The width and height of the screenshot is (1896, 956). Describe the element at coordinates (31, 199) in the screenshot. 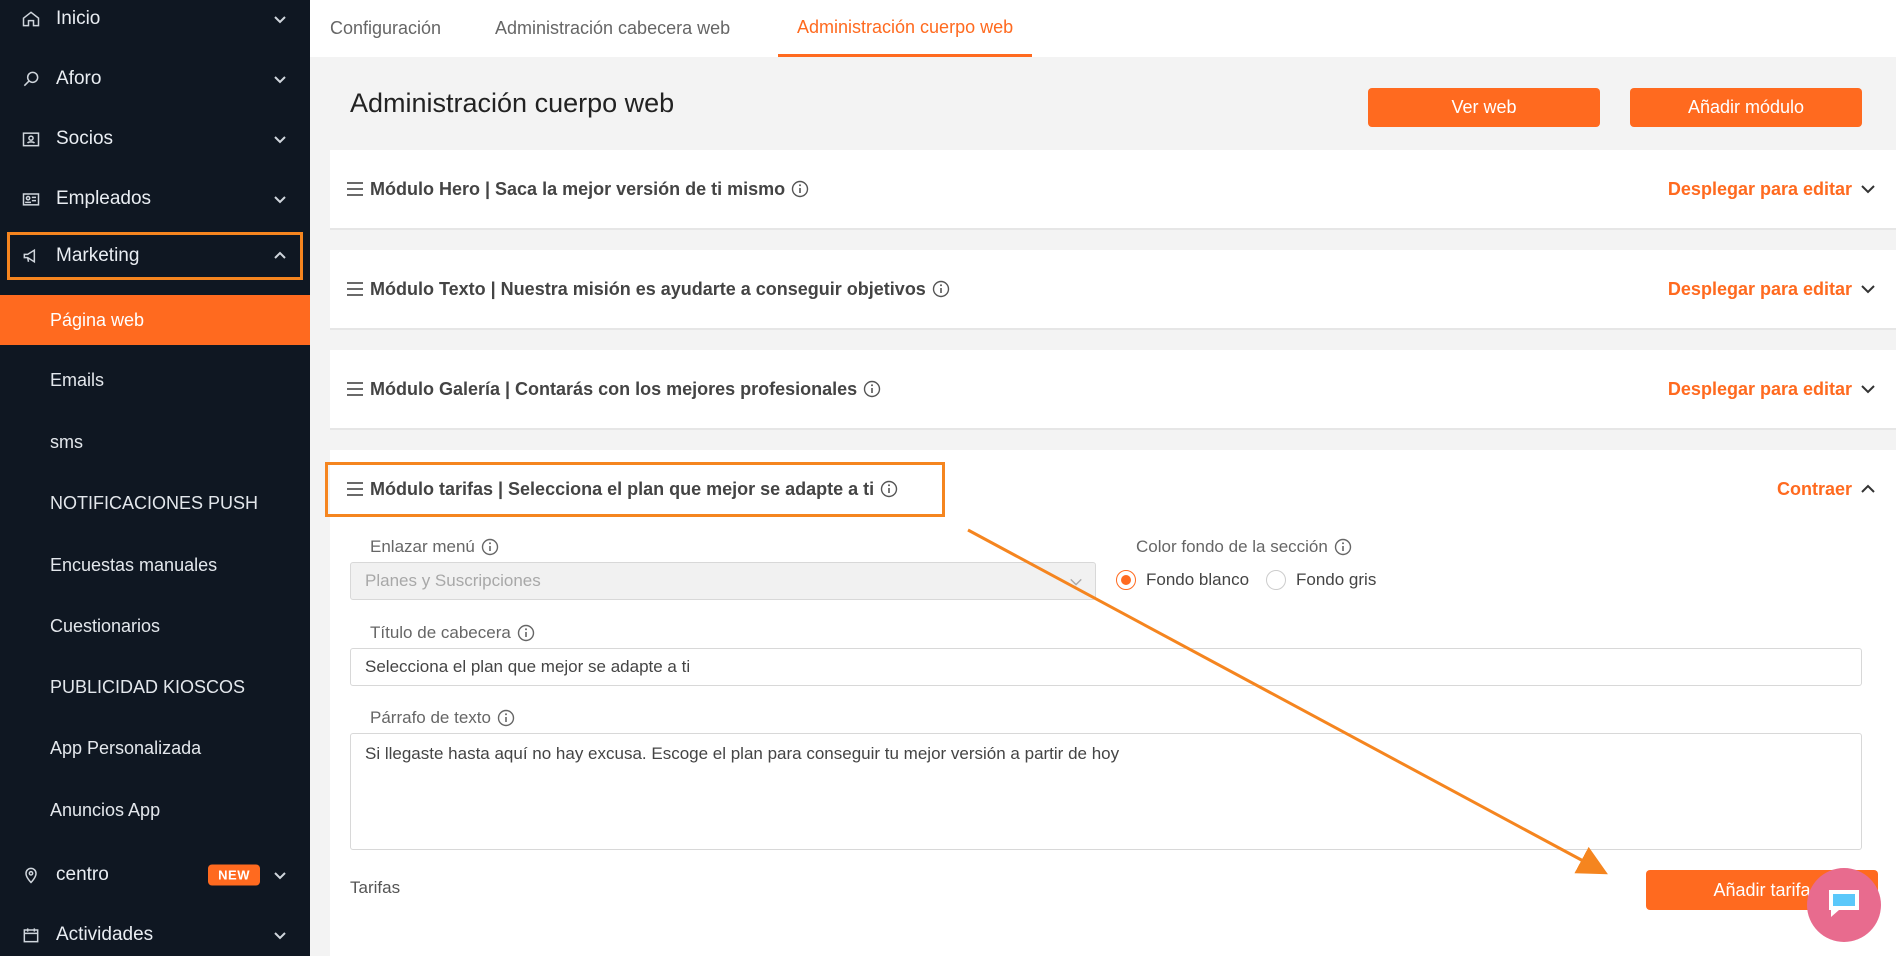

I see `id-card-icon` at that location.